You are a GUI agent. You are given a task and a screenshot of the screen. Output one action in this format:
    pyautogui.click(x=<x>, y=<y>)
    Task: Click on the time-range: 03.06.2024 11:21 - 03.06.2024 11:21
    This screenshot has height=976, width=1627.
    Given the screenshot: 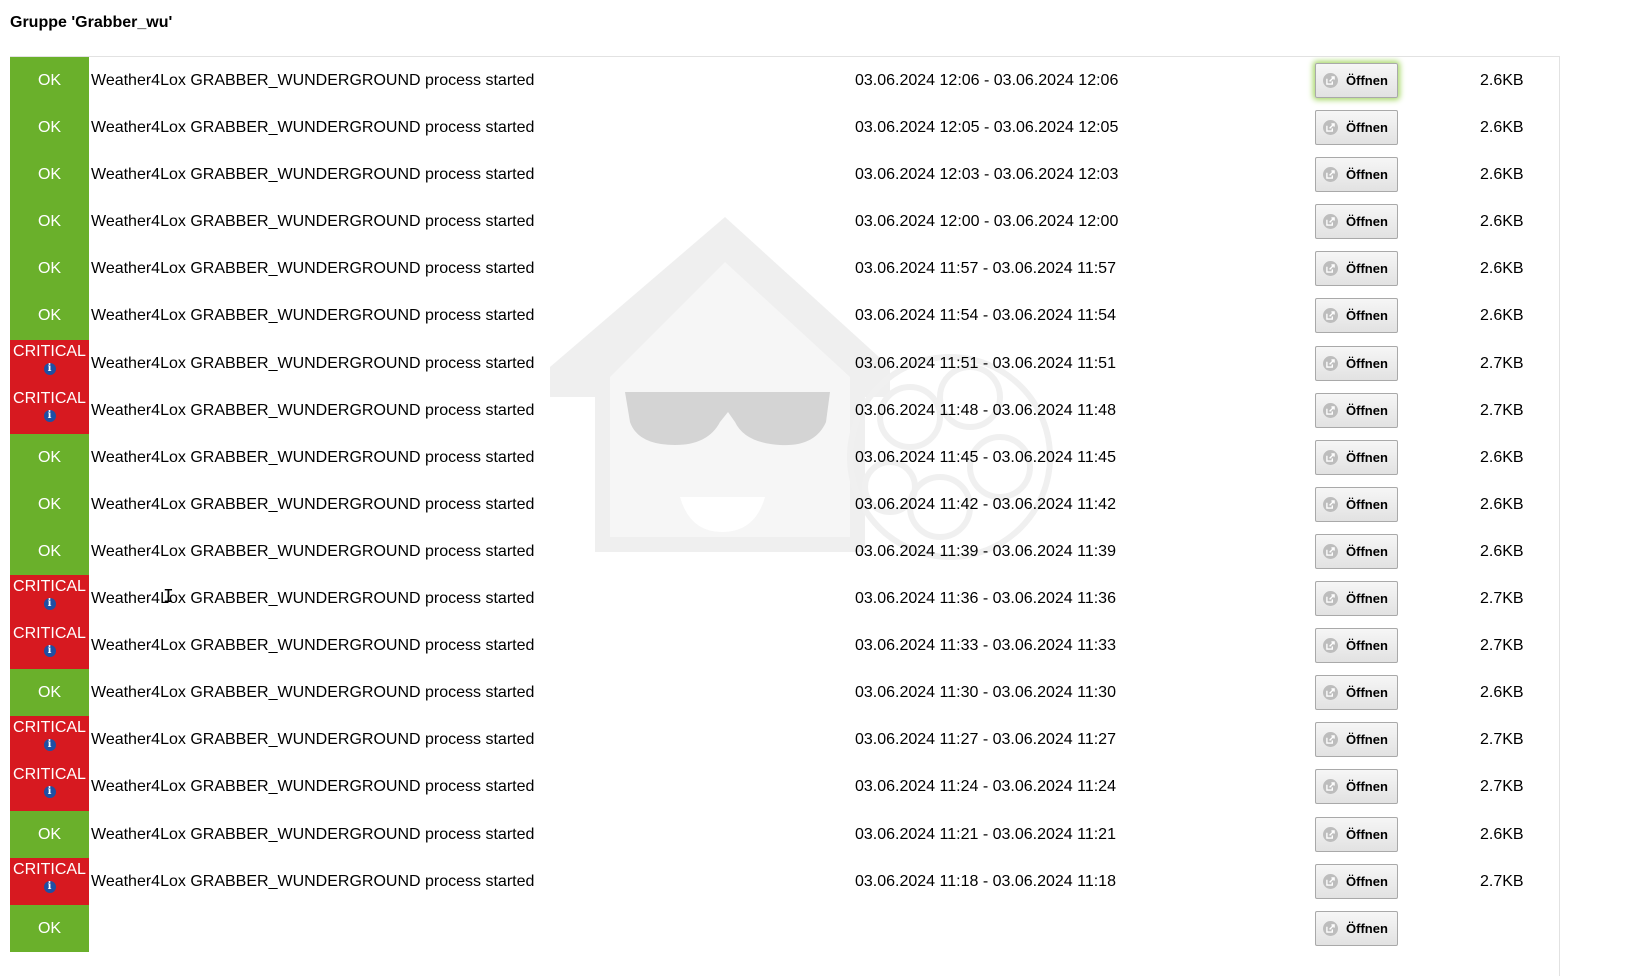 What is the action you would take?
    pyautogui.click(x=985, y=834)
    